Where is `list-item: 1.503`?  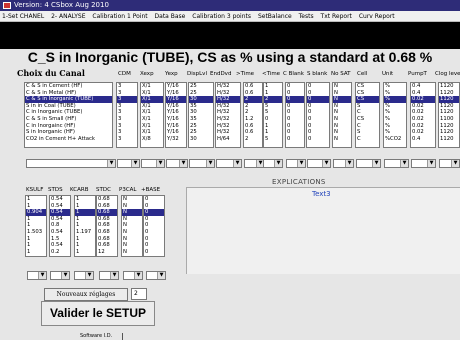
list-item: 1.503 is located at coordinates (36, 232).